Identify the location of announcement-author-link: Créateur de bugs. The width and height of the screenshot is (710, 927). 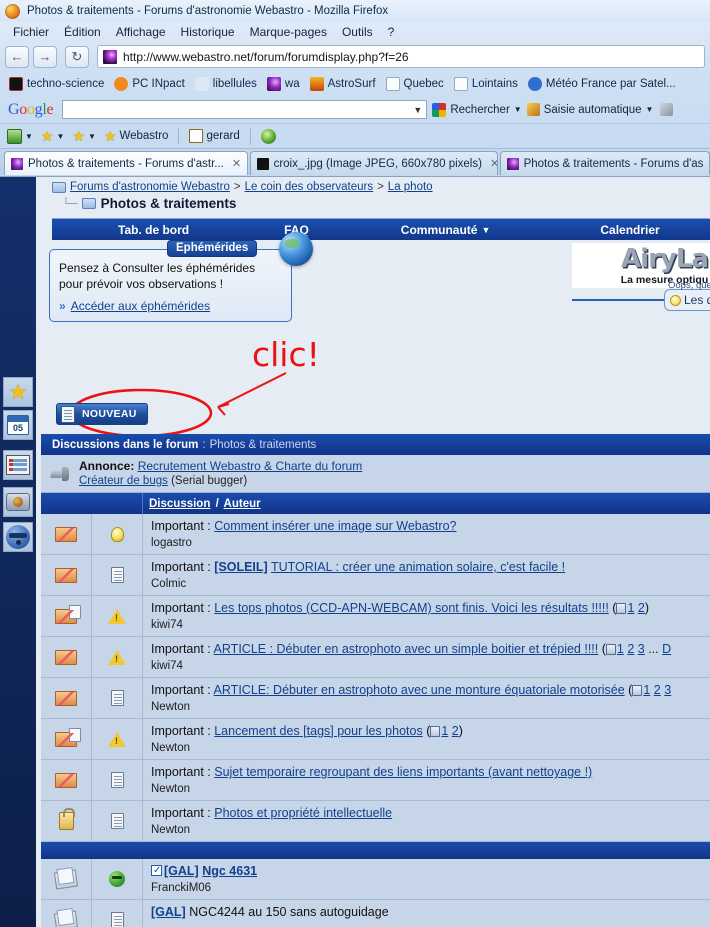
(123, 481).